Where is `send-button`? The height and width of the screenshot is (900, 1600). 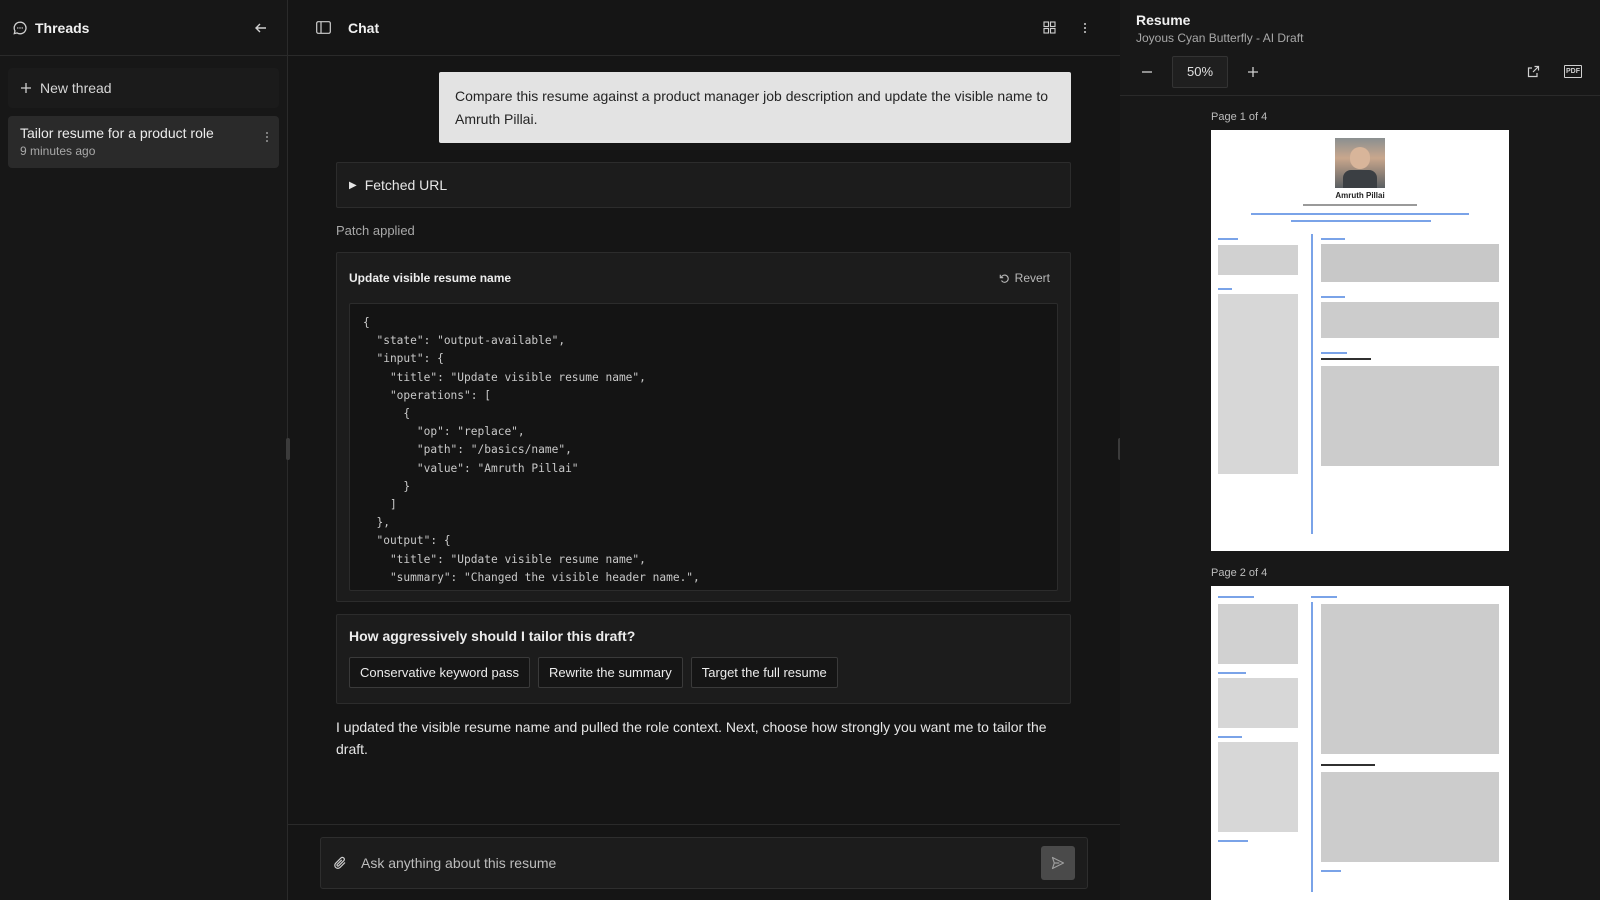
send-button is located at coordinates (1058, 863).